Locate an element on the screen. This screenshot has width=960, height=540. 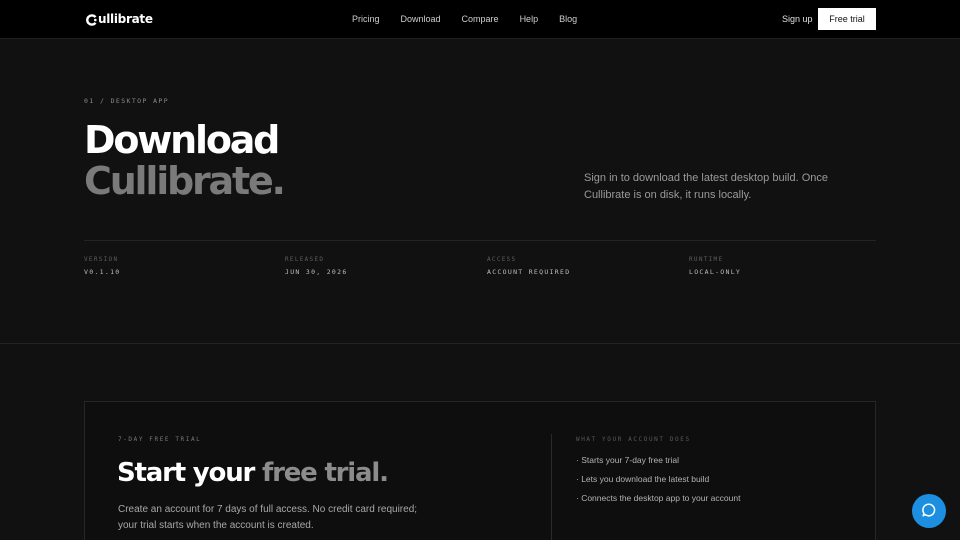
page-title-line2: Cullibrate. is located at coordinates (185, 181).